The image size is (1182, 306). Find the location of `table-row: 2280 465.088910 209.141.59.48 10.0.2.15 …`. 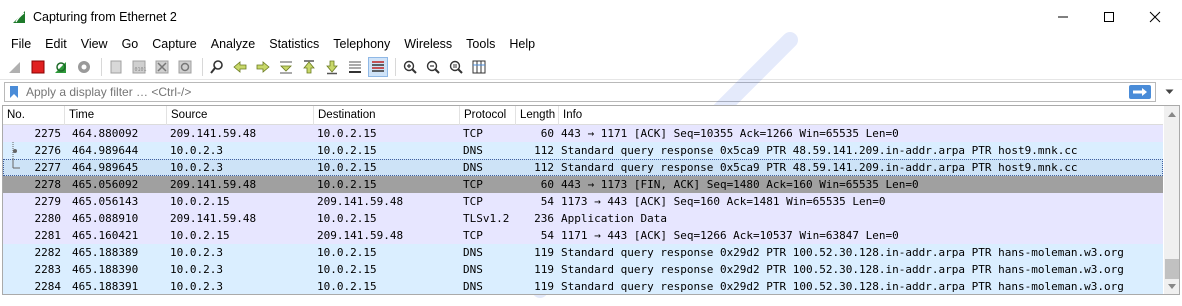

table-row: 2280 465.088910 209.141.59.48 10.0.2.15 … is located at coordinates (583, 218).